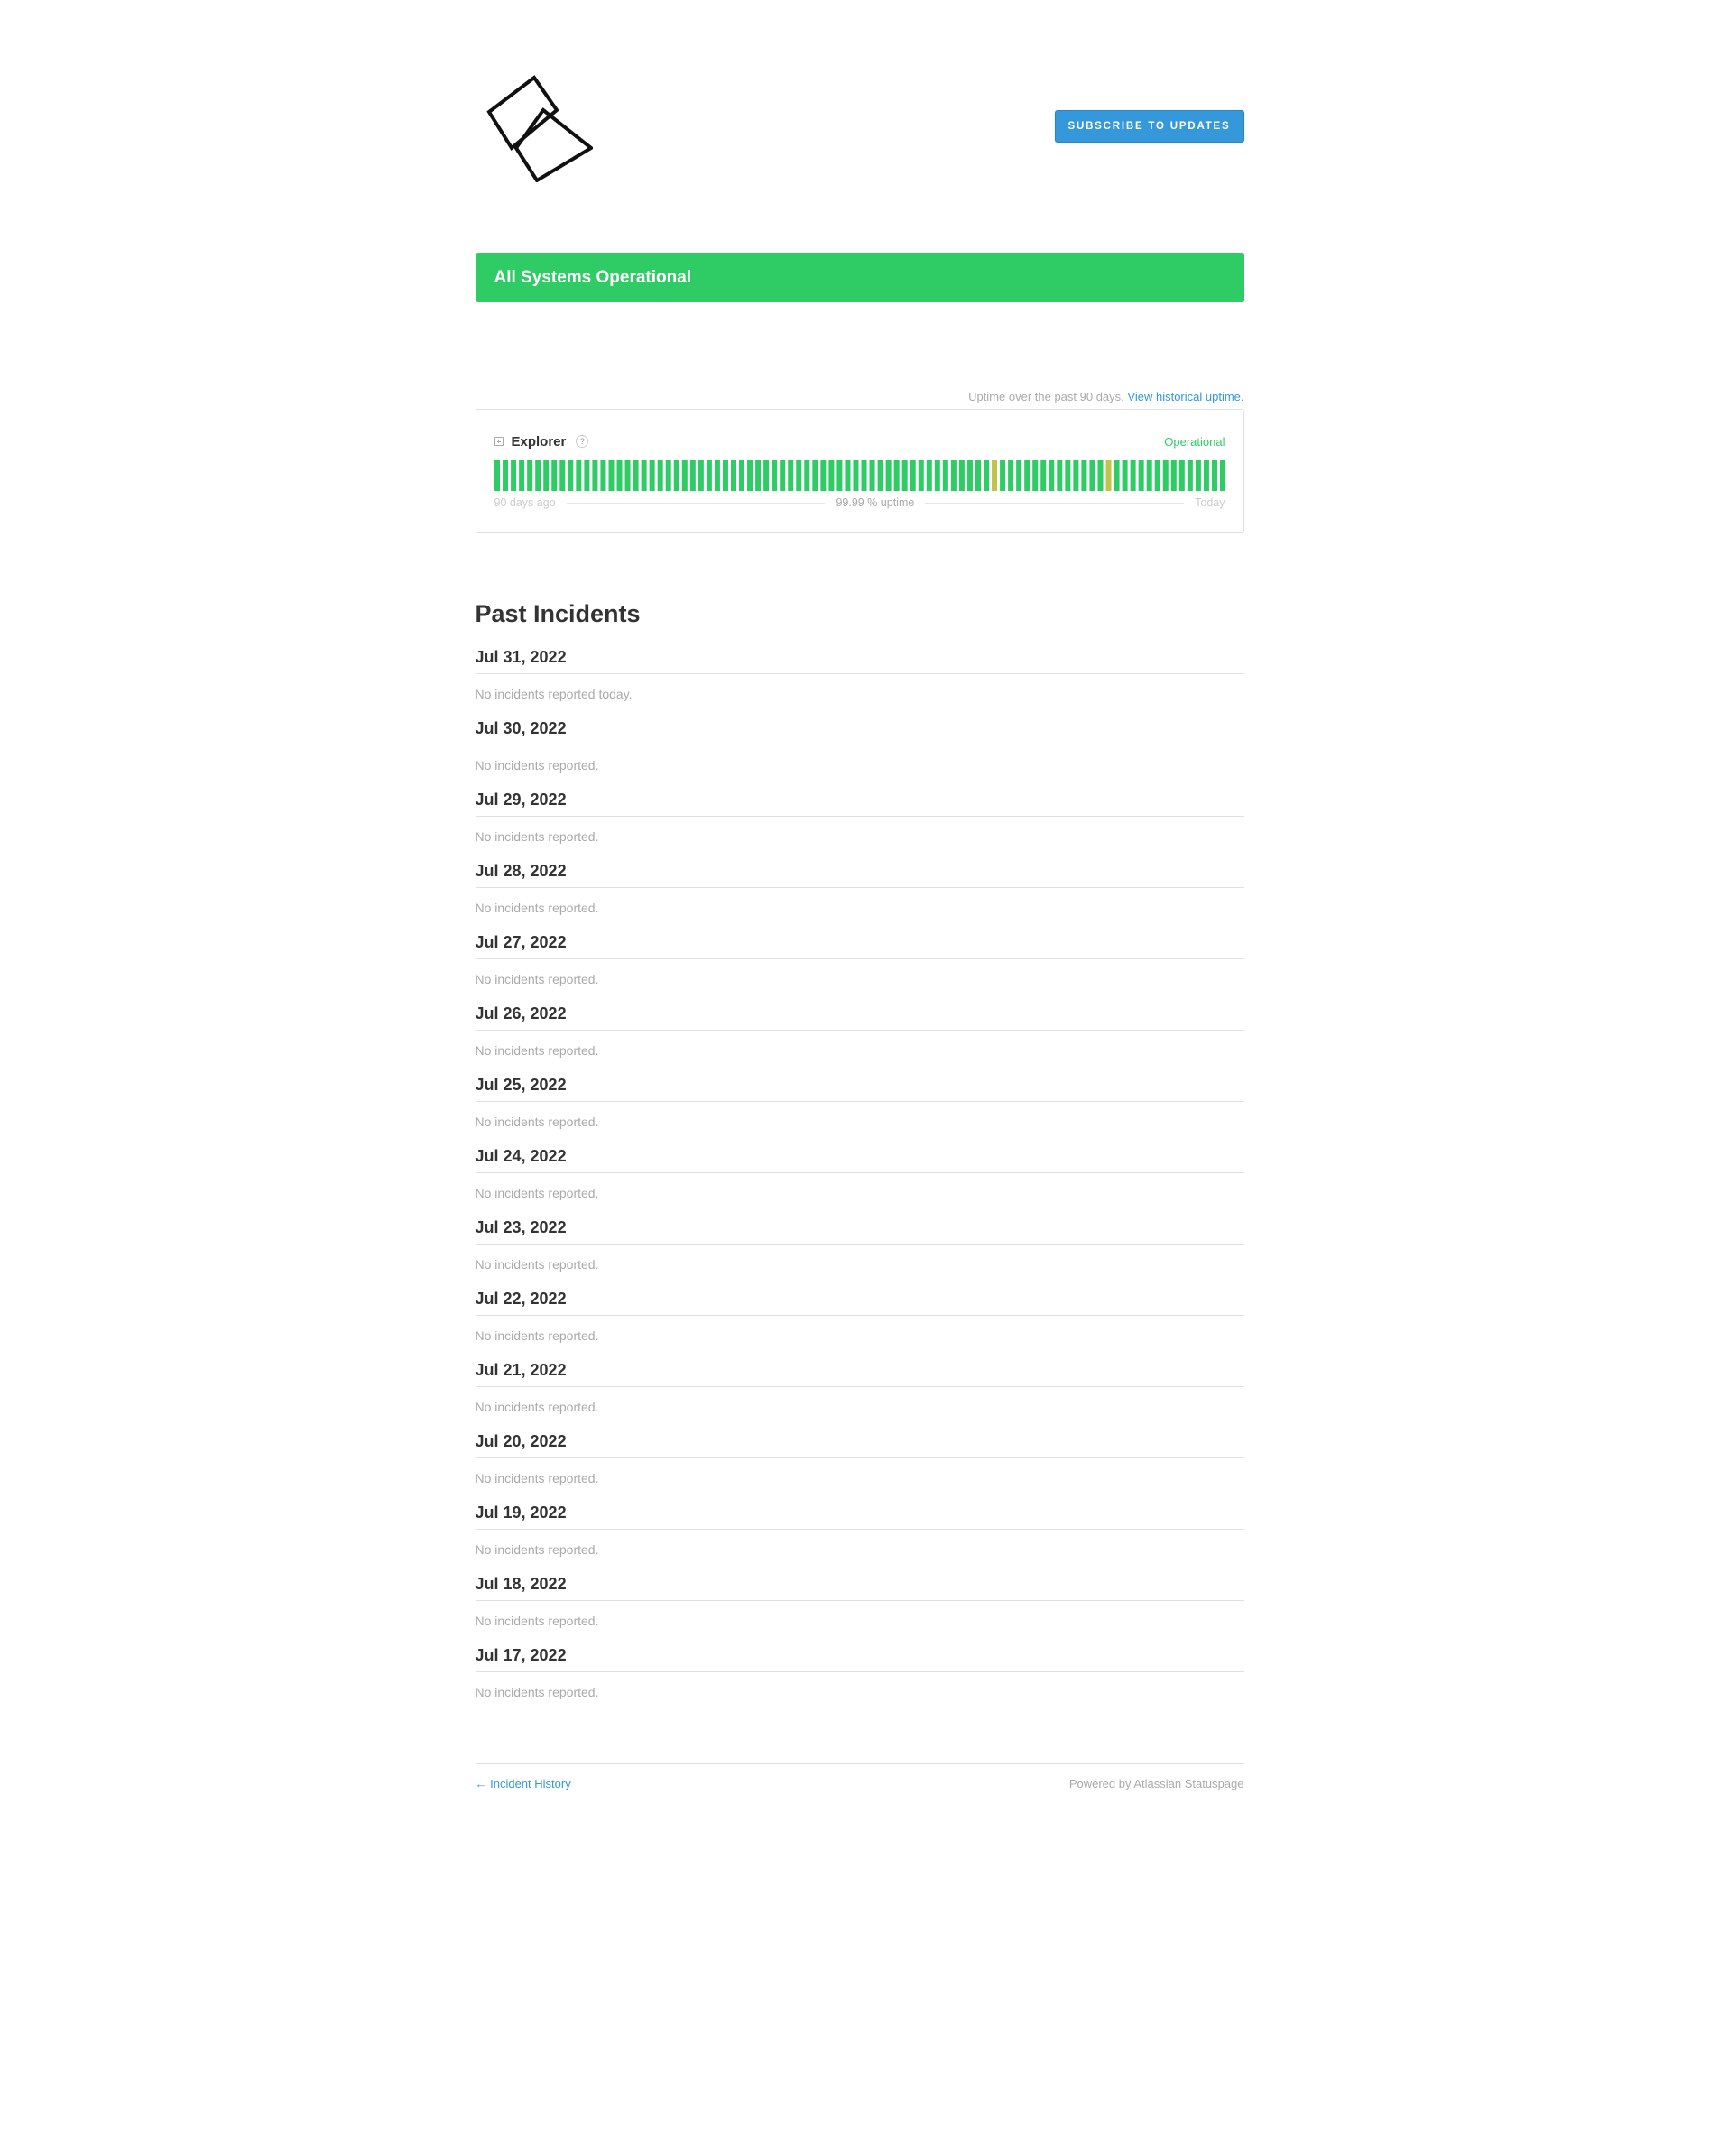  I want to click on subscribe-button: Subscribe to Updates, so click(1149, 126).